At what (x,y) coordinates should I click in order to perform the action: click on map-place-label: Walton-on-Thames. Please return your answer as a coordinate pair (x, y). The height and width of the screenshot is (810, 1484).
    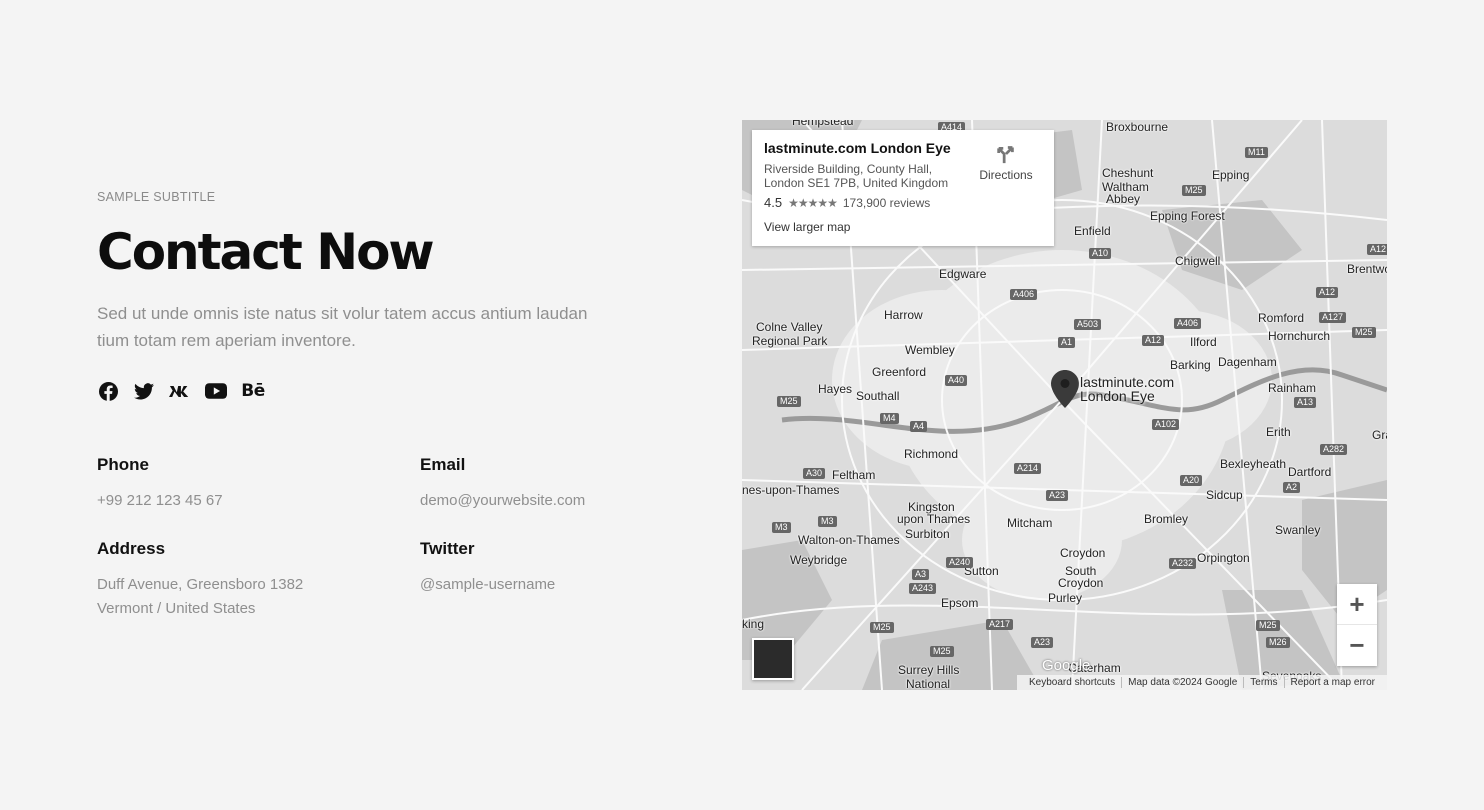
    Looking at the image, I should click on (849, 540).